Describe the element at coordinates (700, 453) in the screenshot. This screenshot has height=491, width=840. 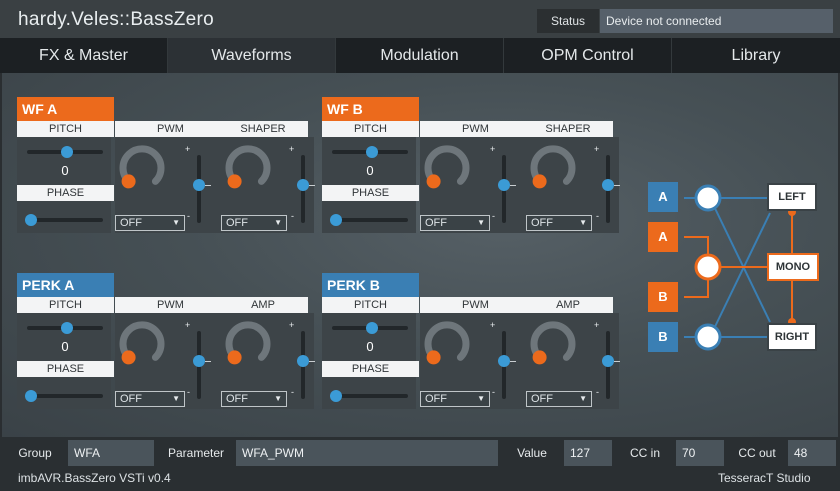
I see `cc-in-field: 70` at that location.